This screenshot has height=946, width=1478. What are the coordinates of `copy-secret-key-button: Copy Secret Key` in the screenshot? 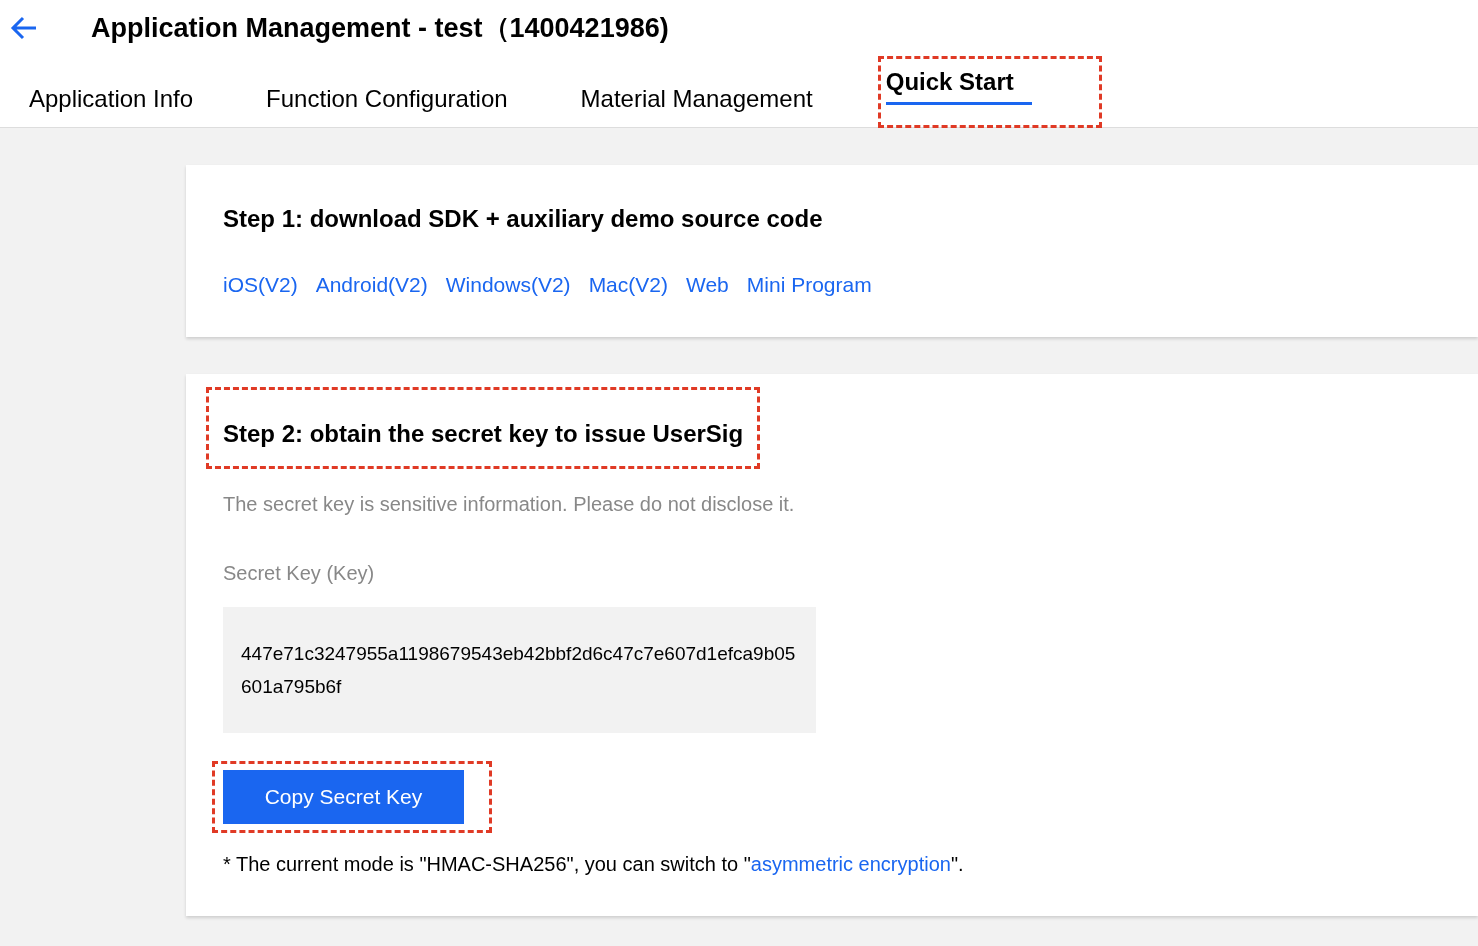 It's located at (343, 797).